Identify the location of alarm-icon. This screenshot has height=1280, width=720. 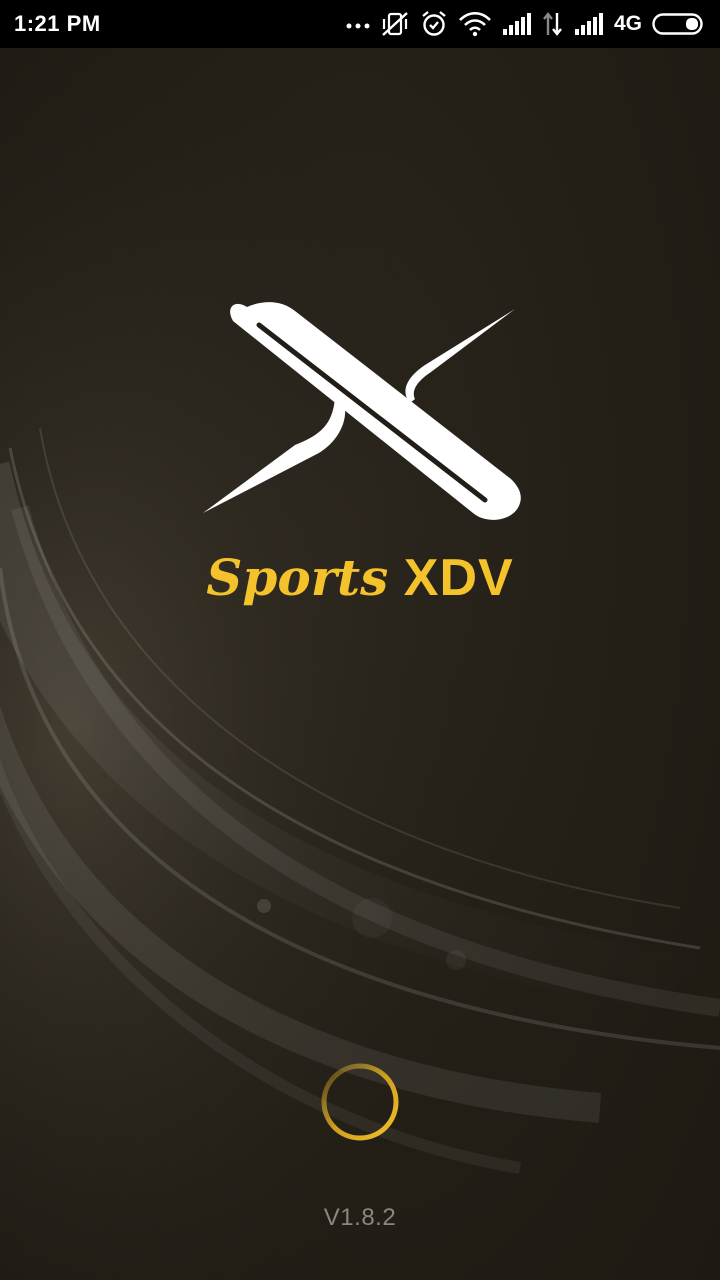
(434, 24).